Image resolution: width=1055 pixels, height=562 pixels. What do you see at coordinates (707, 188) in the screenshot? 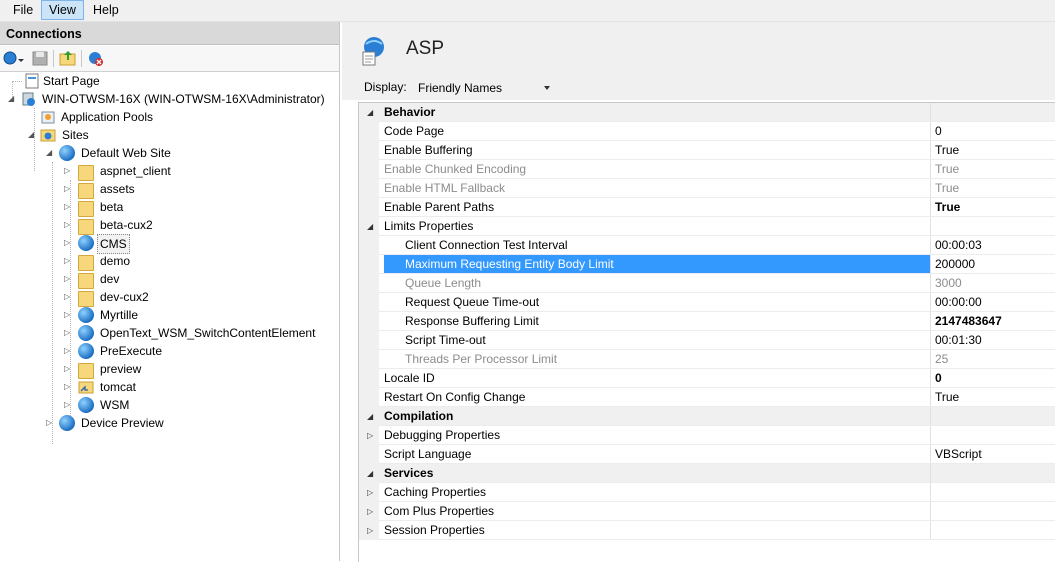
I see `property-row: Enable HTML Fallback True` at bounding box center [707, 188].